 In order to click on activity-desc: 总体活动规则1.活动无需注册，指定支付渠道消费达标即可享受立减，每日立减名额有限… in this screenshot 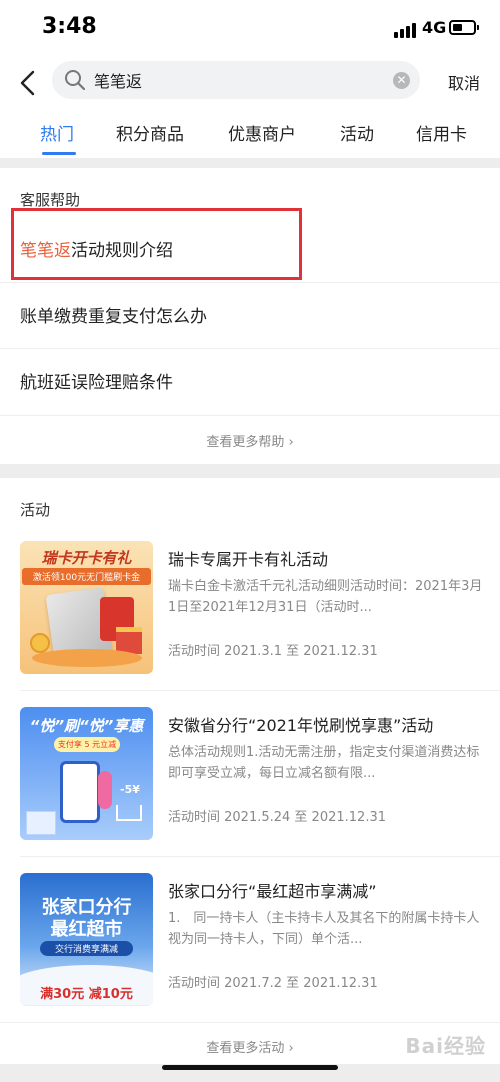, I will do `click(324, 763)`.